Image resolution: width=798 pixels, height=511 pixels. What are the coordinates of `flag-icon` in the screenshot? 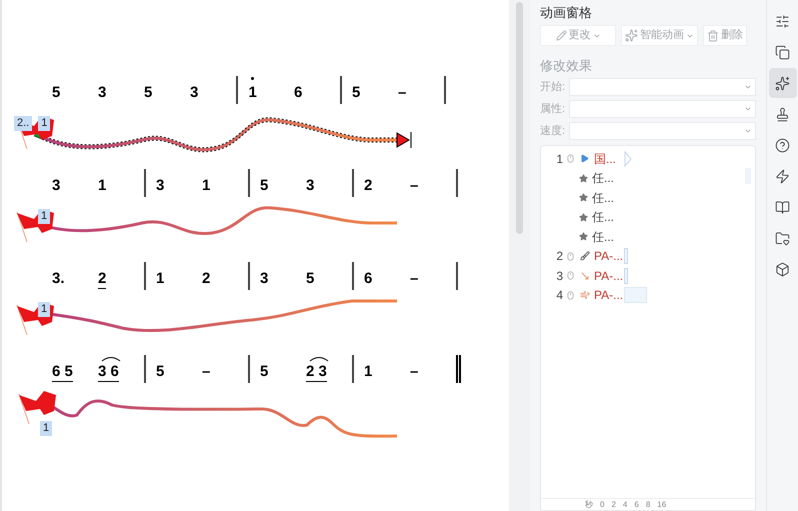 It's located at (37, 407).